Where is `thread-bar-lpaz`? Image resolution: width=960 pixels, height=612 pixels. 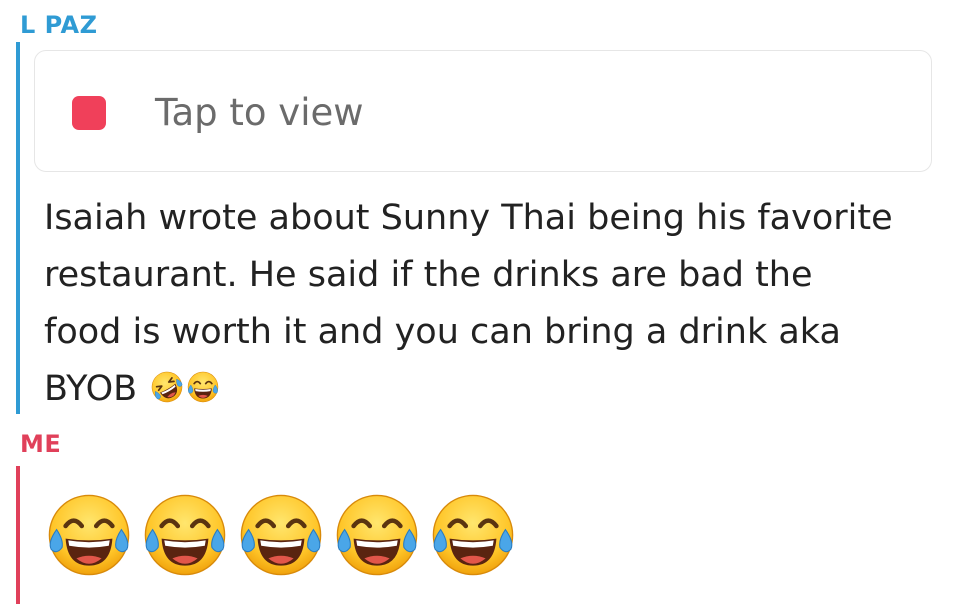
thread-bar-lpaz is located at coordinates (18, 228).